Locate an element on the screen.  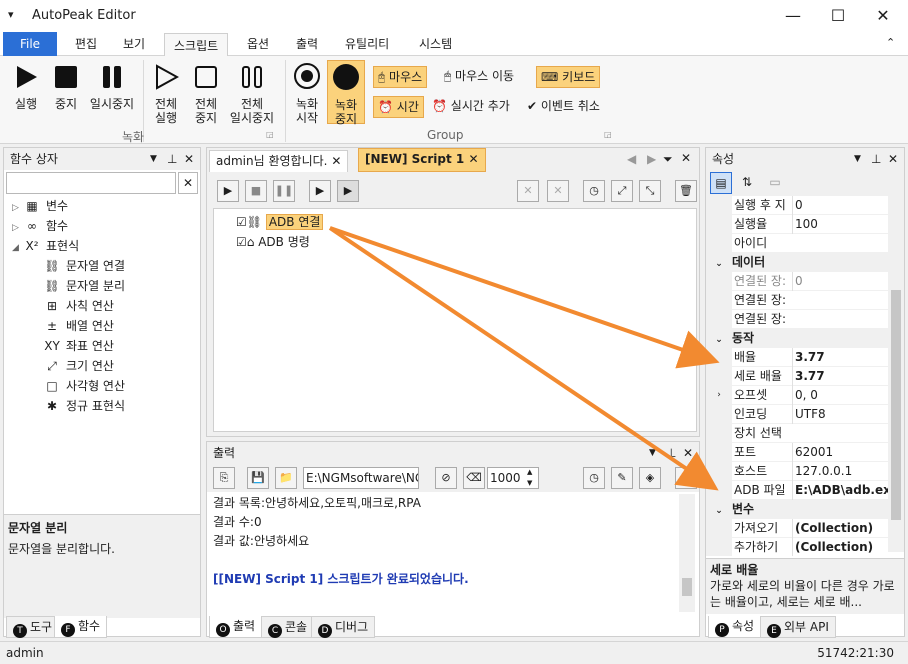
status-user: admin is located at coordinates (25, 653).